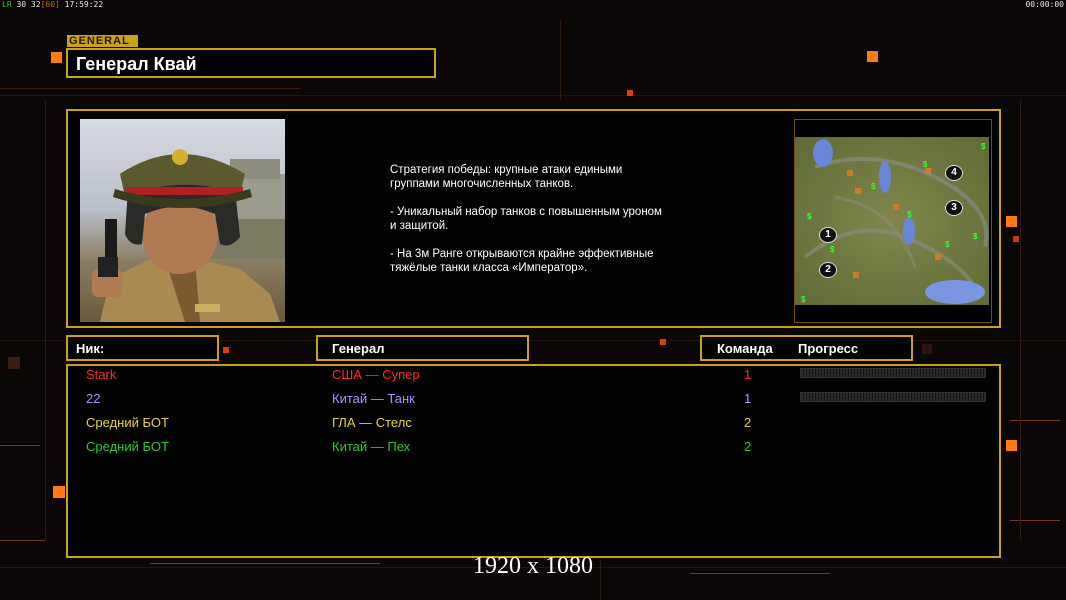 This screenshot has width=1066, height=600. I want to click on player-nick: 22, so click(93, 398).